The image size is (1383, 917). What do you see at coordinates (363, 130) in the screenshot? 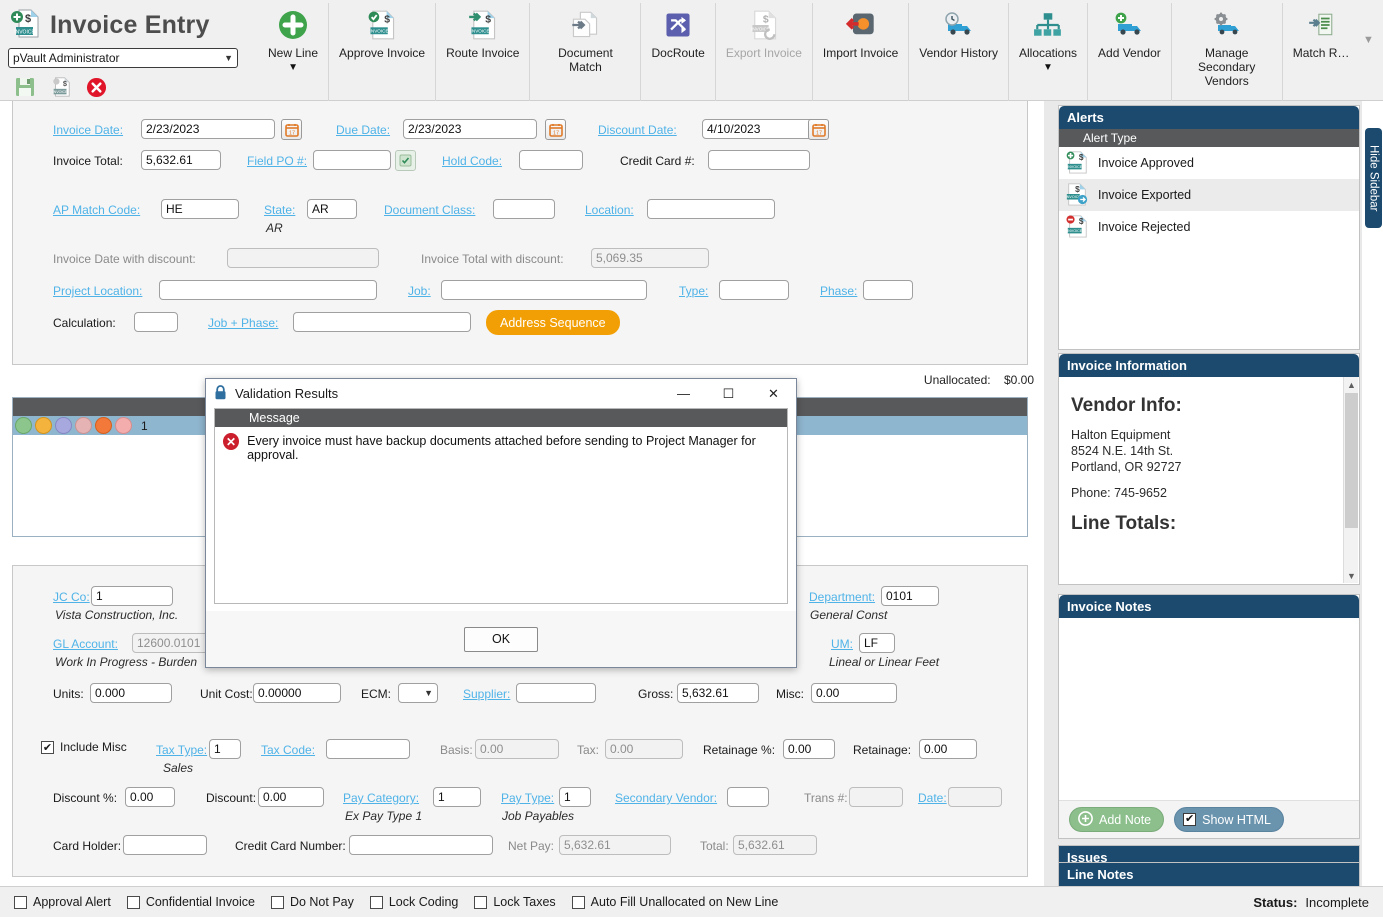
I see `due-date-label: Due Date:` at bounding box center [363, 130].